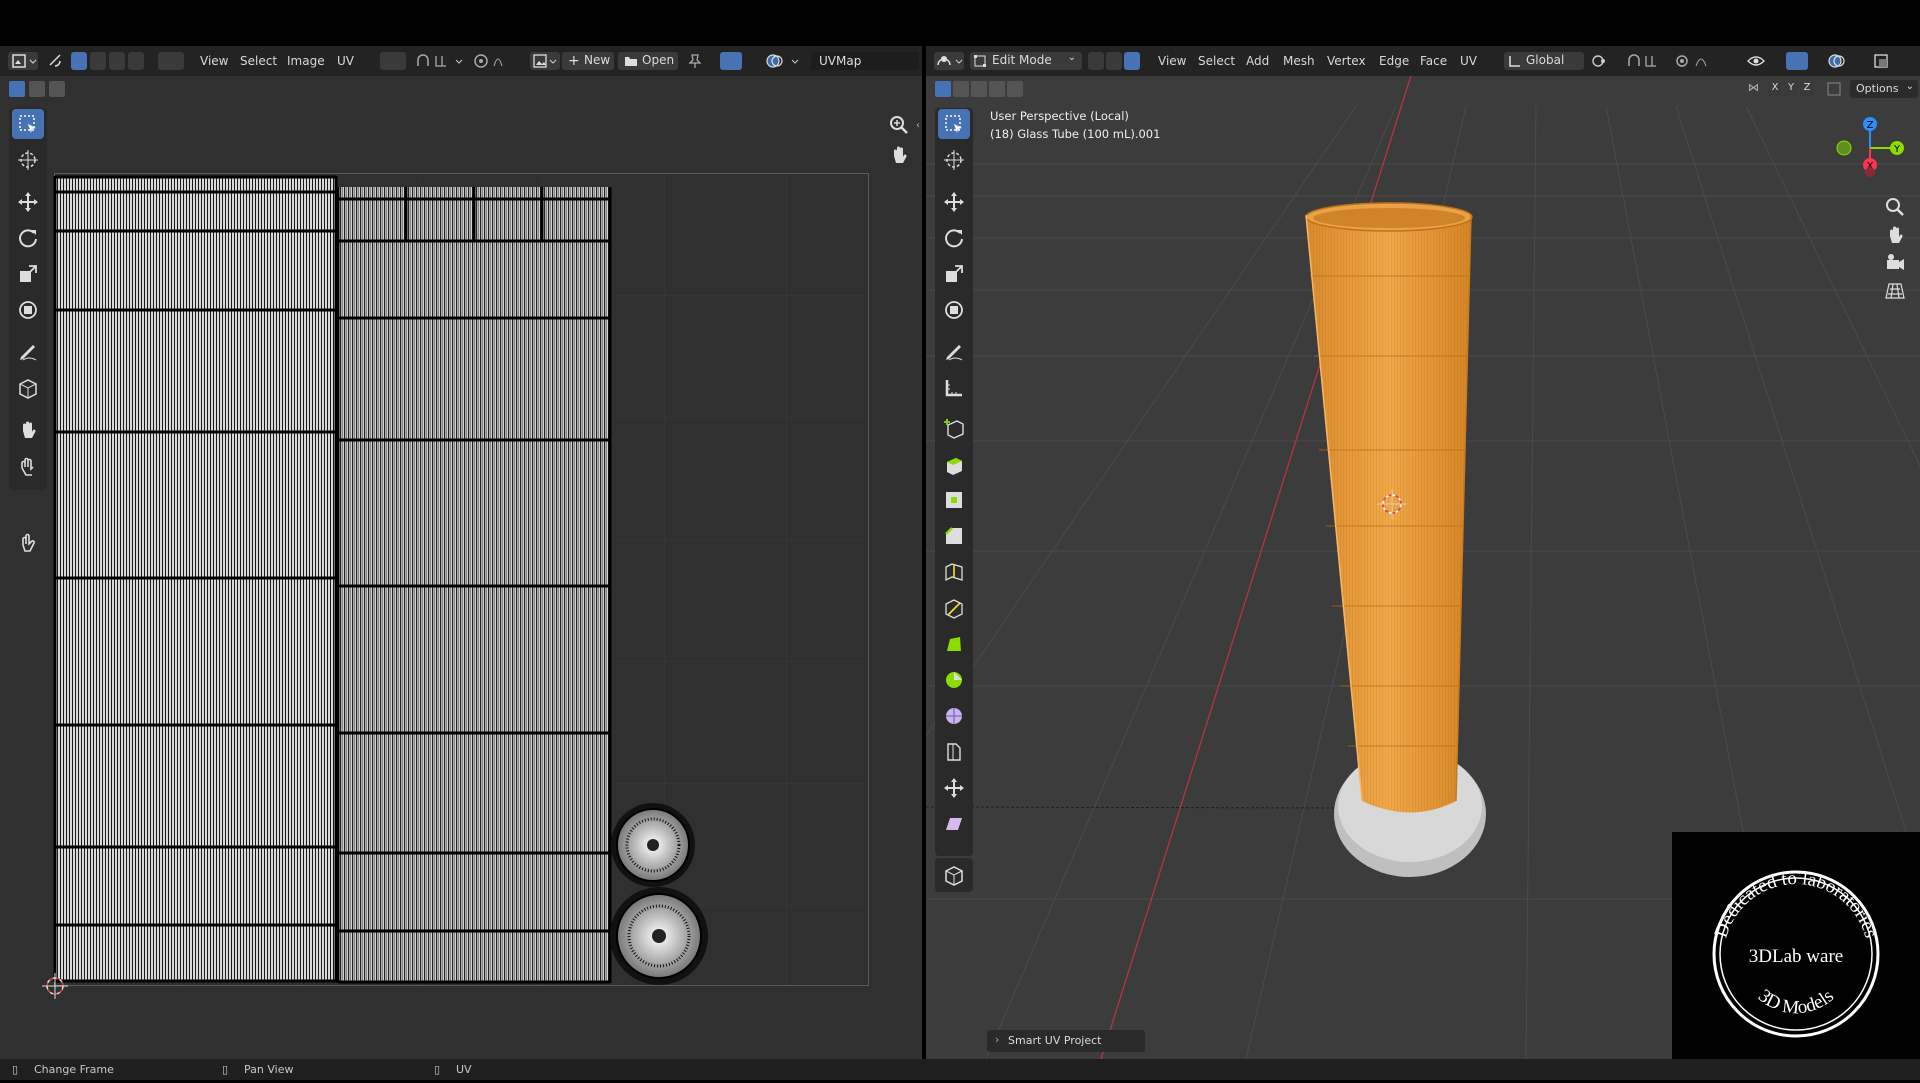 The width and height of the screenshot is (1920, 1083). I want to click on rip-region-3d-tool, so click(954, 875).